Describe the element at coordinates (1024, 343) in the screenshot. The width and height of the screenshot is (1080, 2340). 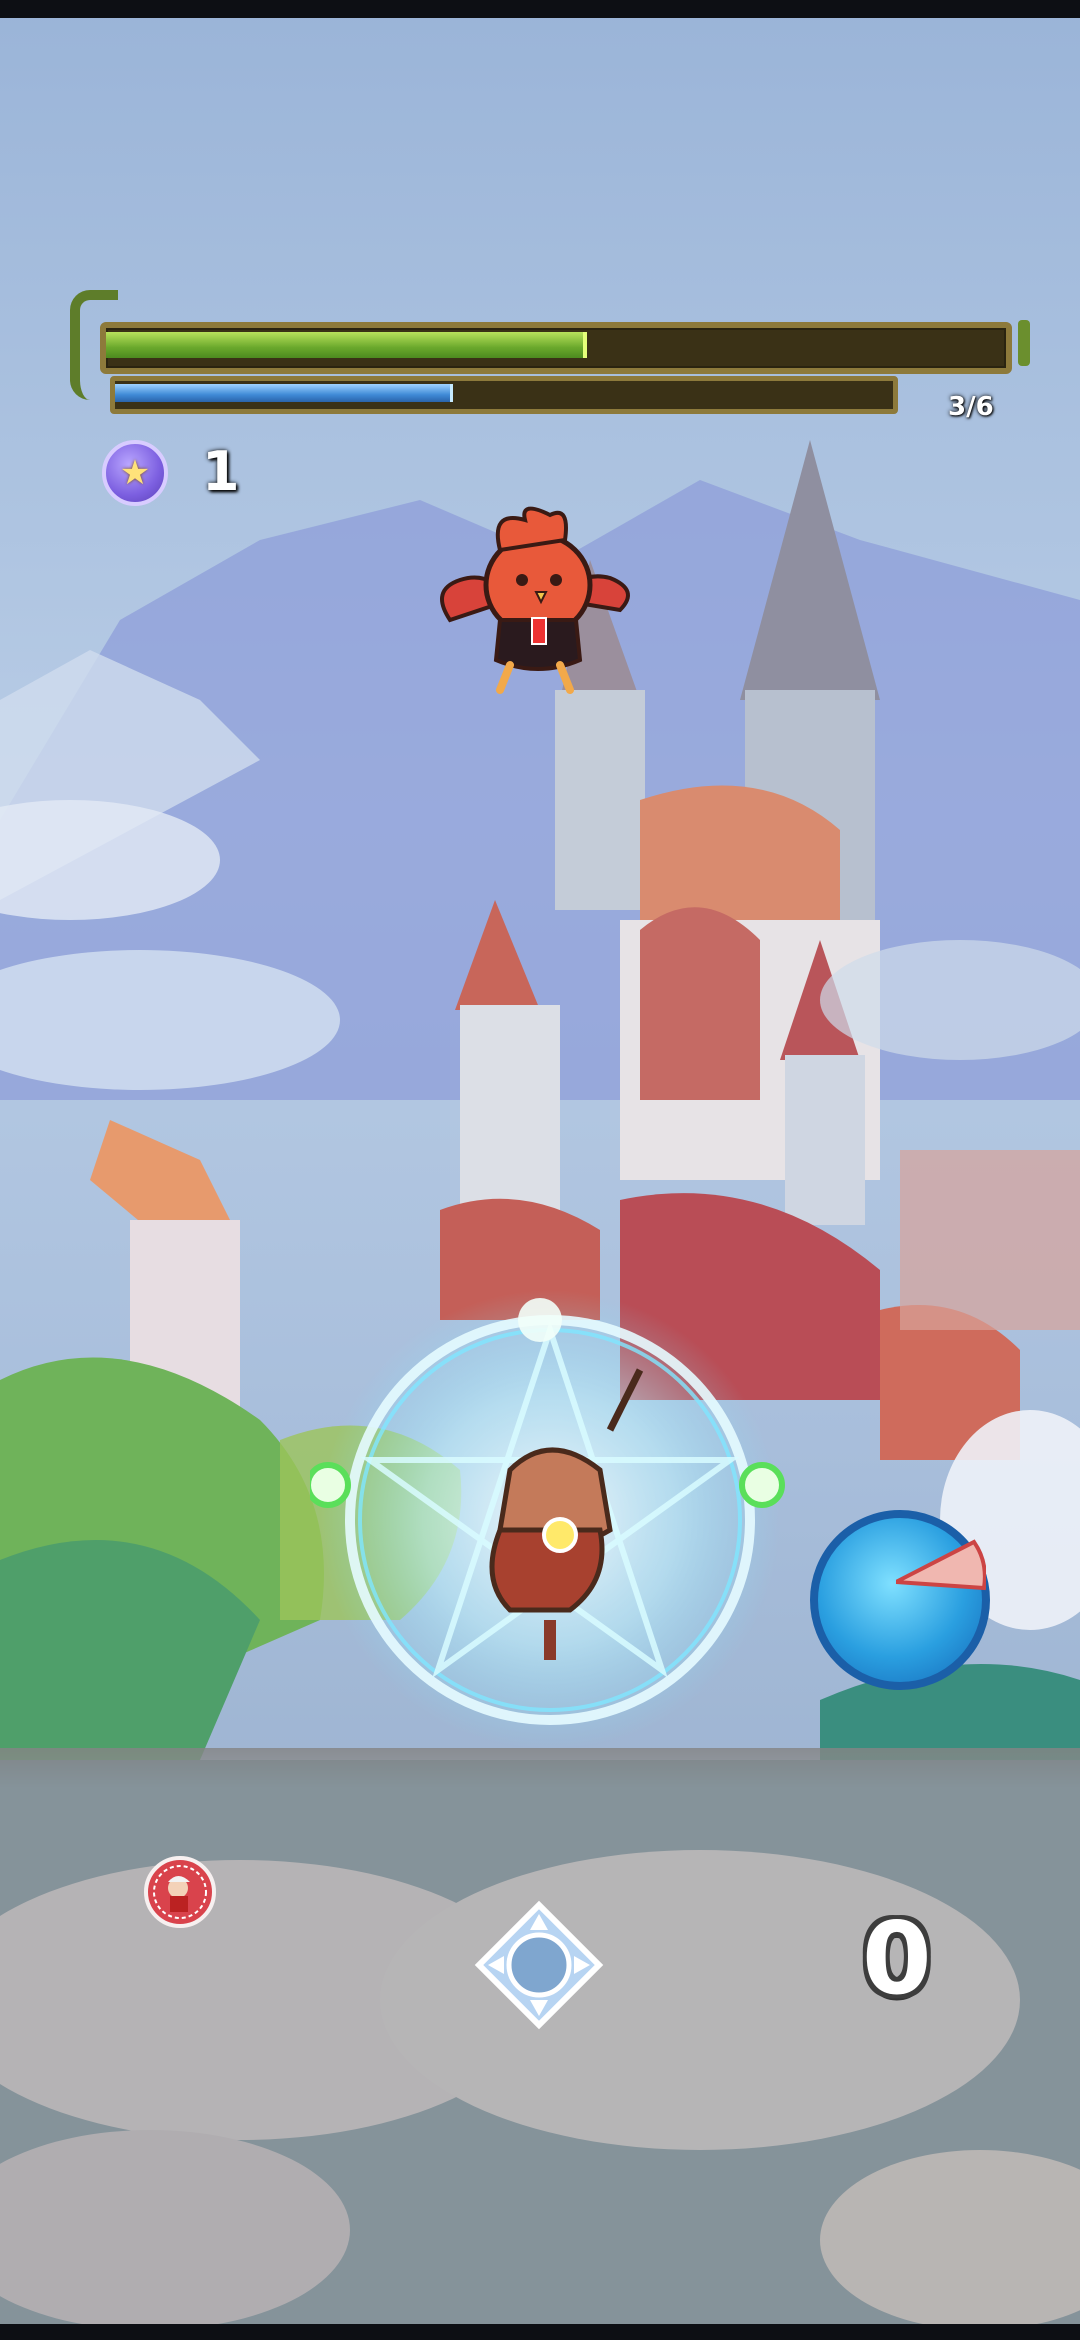
I see `health-bar-cap` at that location.